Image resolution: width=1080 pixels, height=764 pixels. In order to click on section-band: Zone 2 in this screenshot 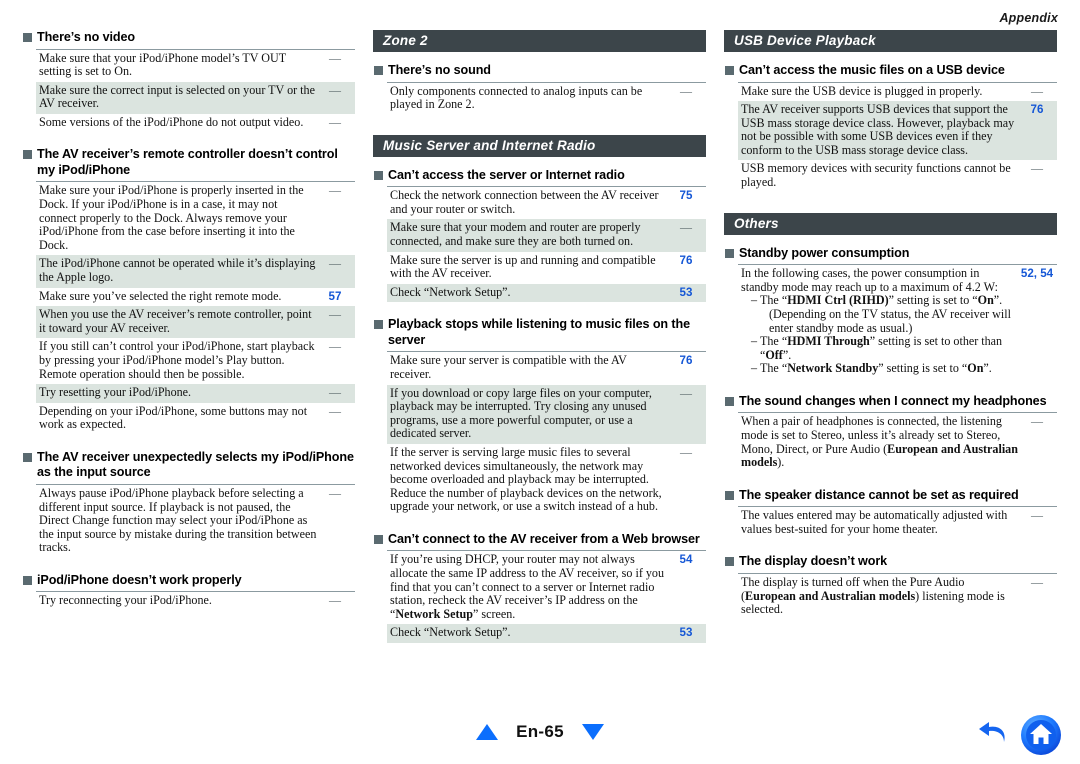, I will do `click(539, 41)`.